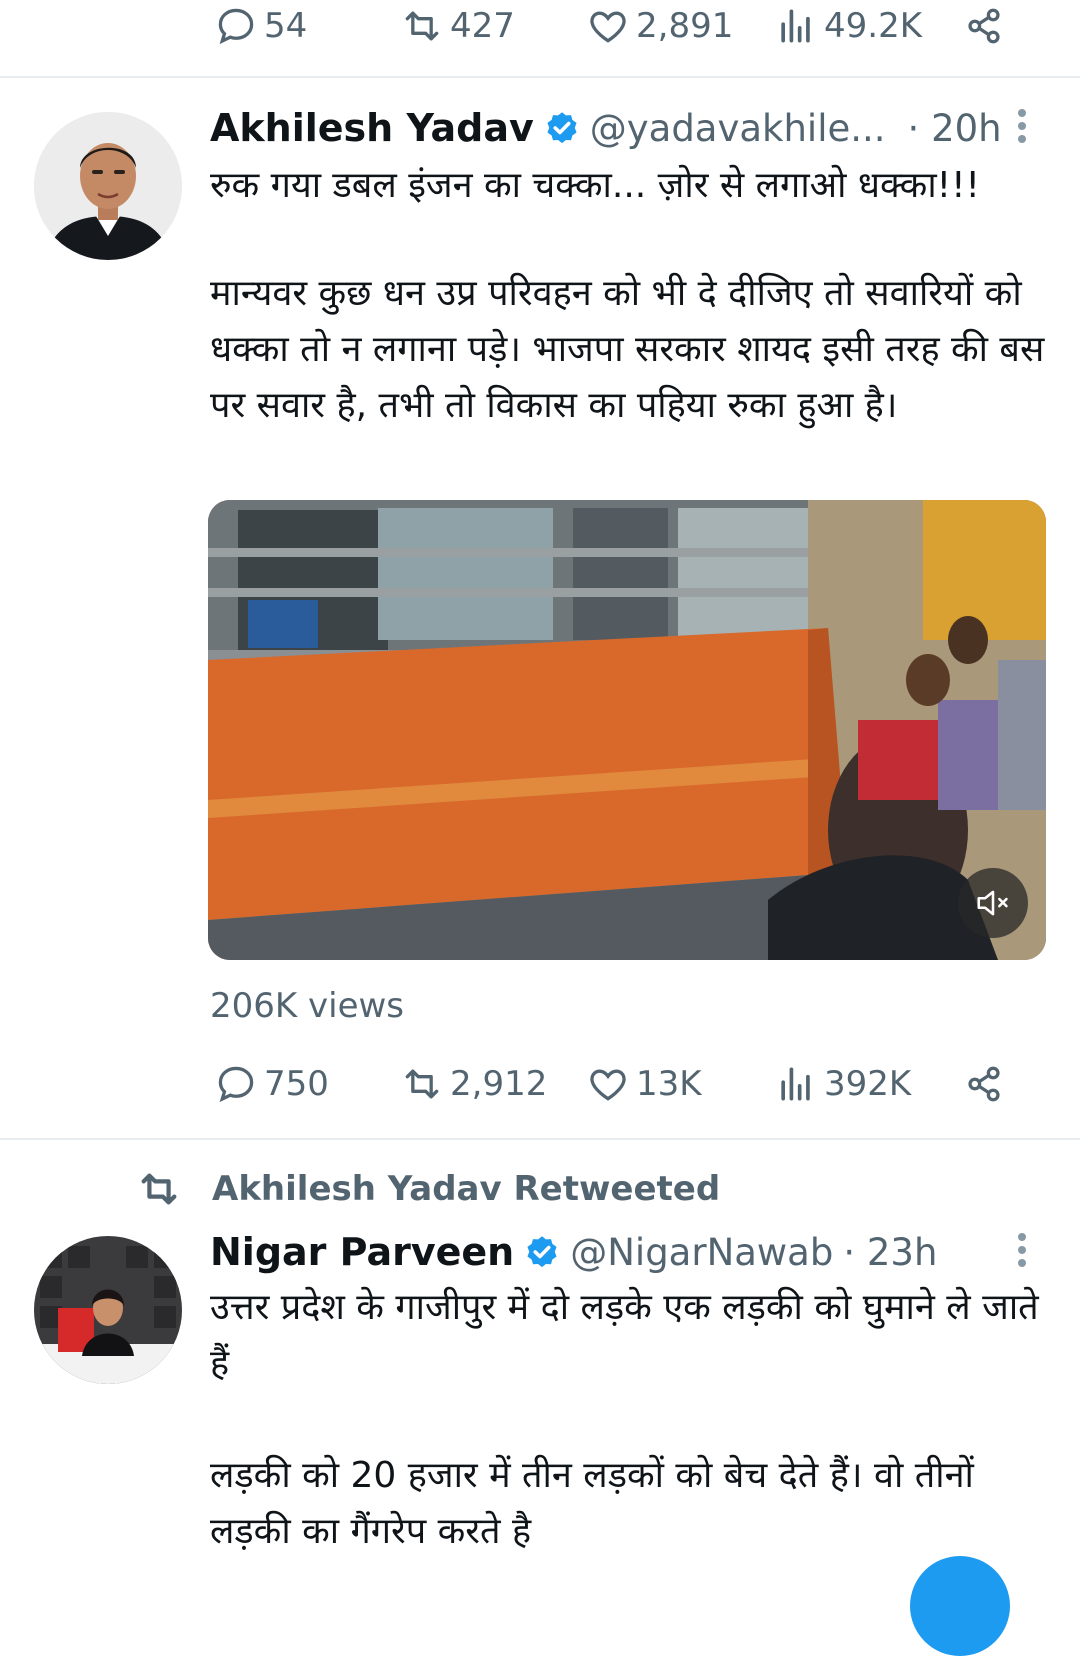 The height and width of the screenshot is (1656, 1080). I want to click on video-view-count: 206K views, so click(307, 1006).